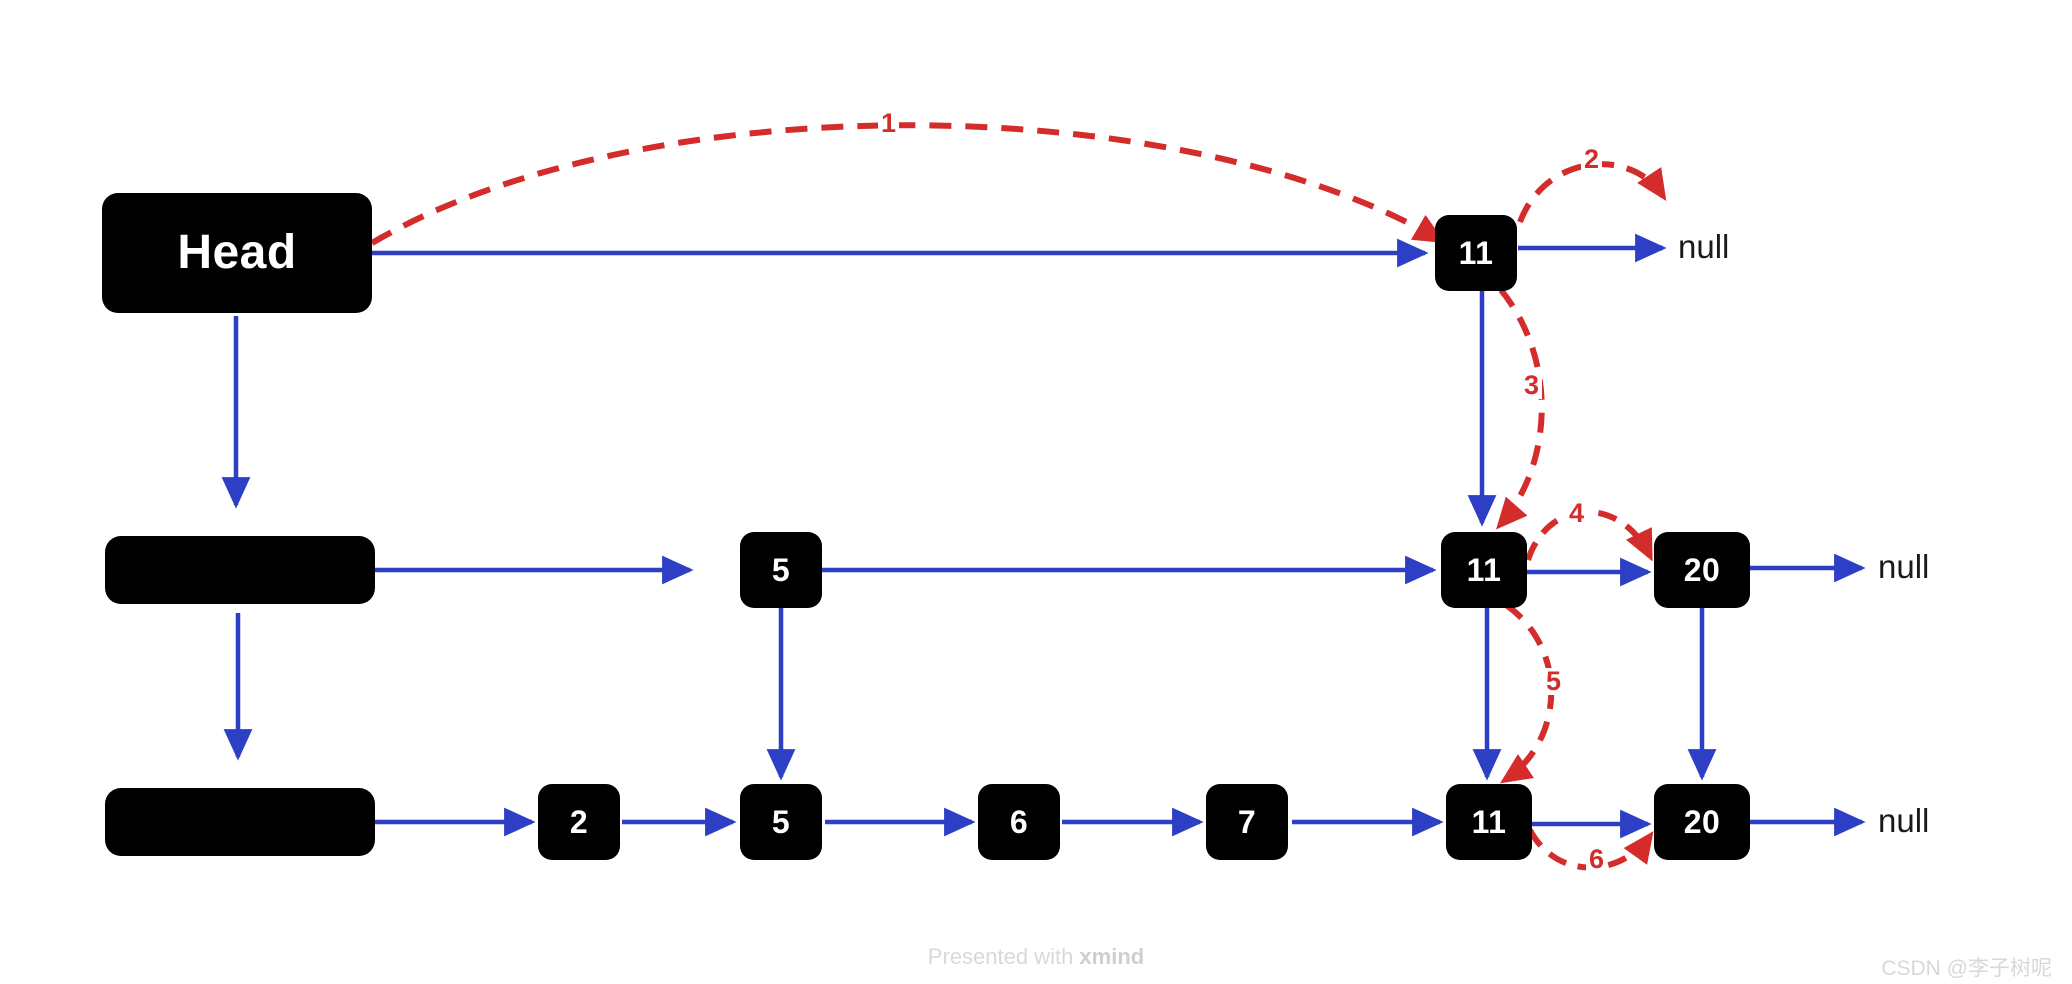  Describe the element at coordinates (1554, 681) in the screenshot. I see `step-label-5: 5` at that location.